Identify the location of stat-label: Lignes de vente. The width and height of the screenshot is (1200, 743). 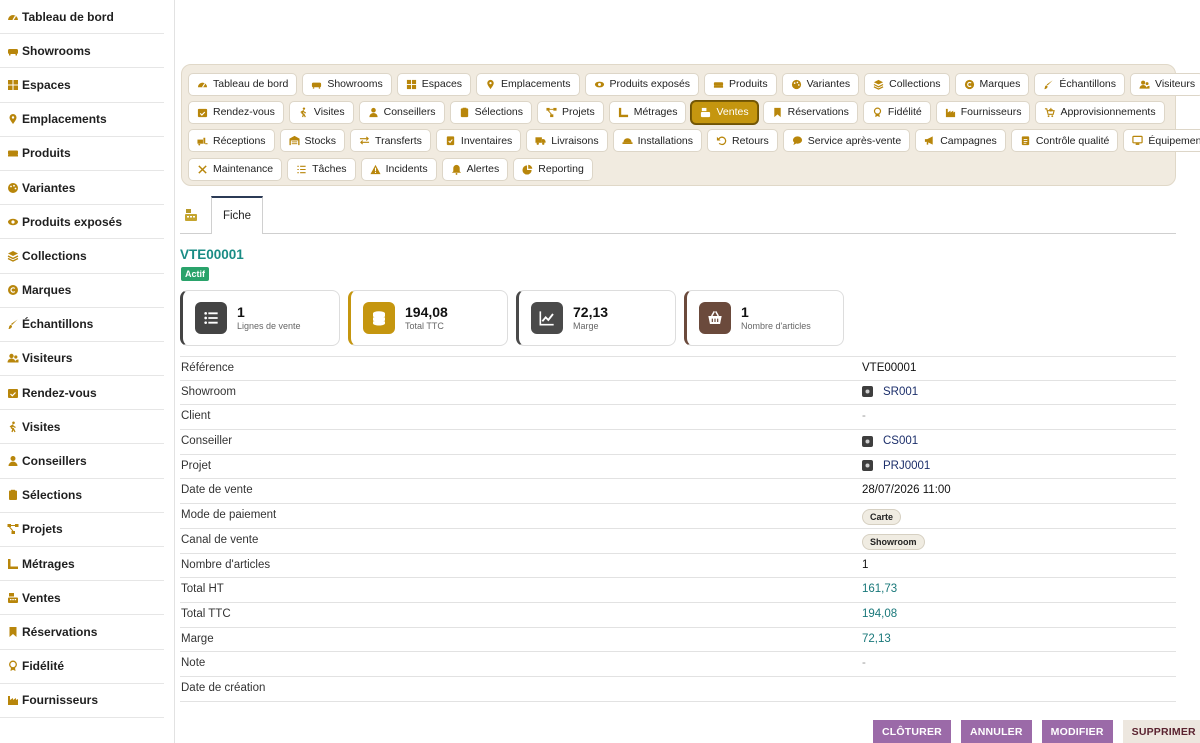
(269, 326).